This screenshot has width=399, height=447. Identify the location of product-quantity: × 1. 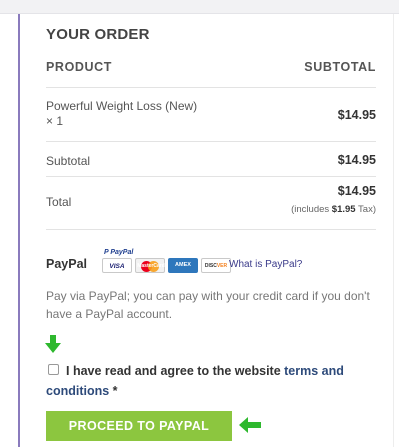
(55, 121).